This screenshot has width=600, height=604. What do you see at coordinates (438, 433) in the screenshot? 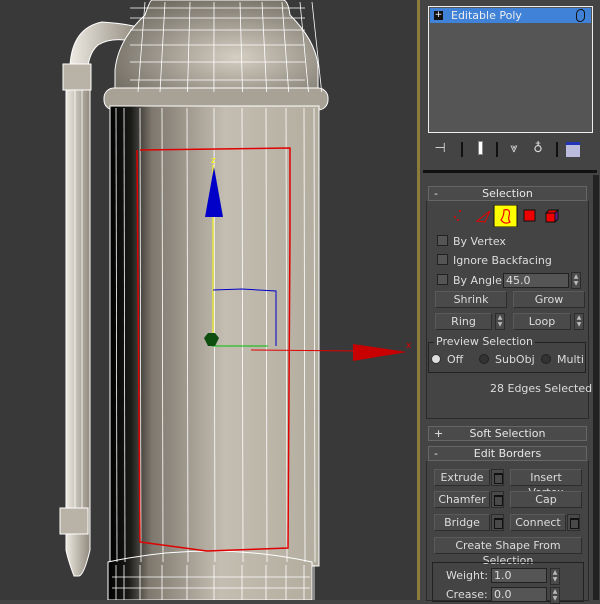
I see `expand-sign: +` at bounding box center [438, 433].